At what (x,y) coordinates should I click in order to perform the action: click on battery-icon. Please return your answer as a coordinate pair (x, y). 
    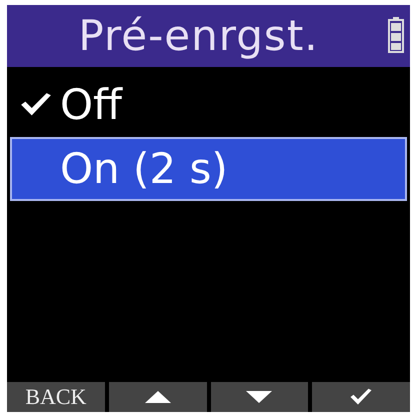
    Looking at the image, I should click on (396, 35).